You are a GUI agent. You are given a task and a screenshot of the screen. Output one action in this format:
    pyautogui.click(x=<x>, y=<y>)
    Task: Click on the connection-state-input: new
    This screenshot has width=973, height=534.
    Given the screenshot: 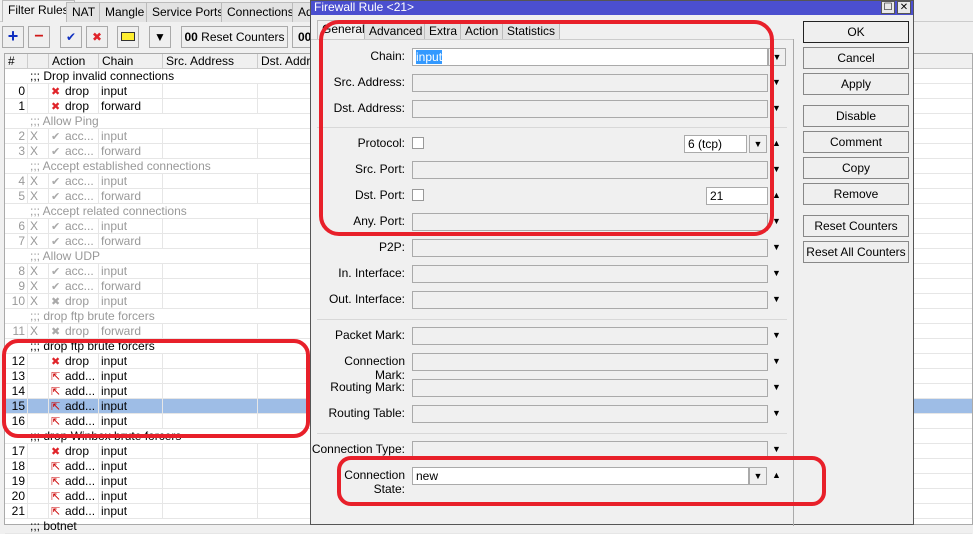 What is the action you would take?
    pyautogui.click(x=580, y=476)
    